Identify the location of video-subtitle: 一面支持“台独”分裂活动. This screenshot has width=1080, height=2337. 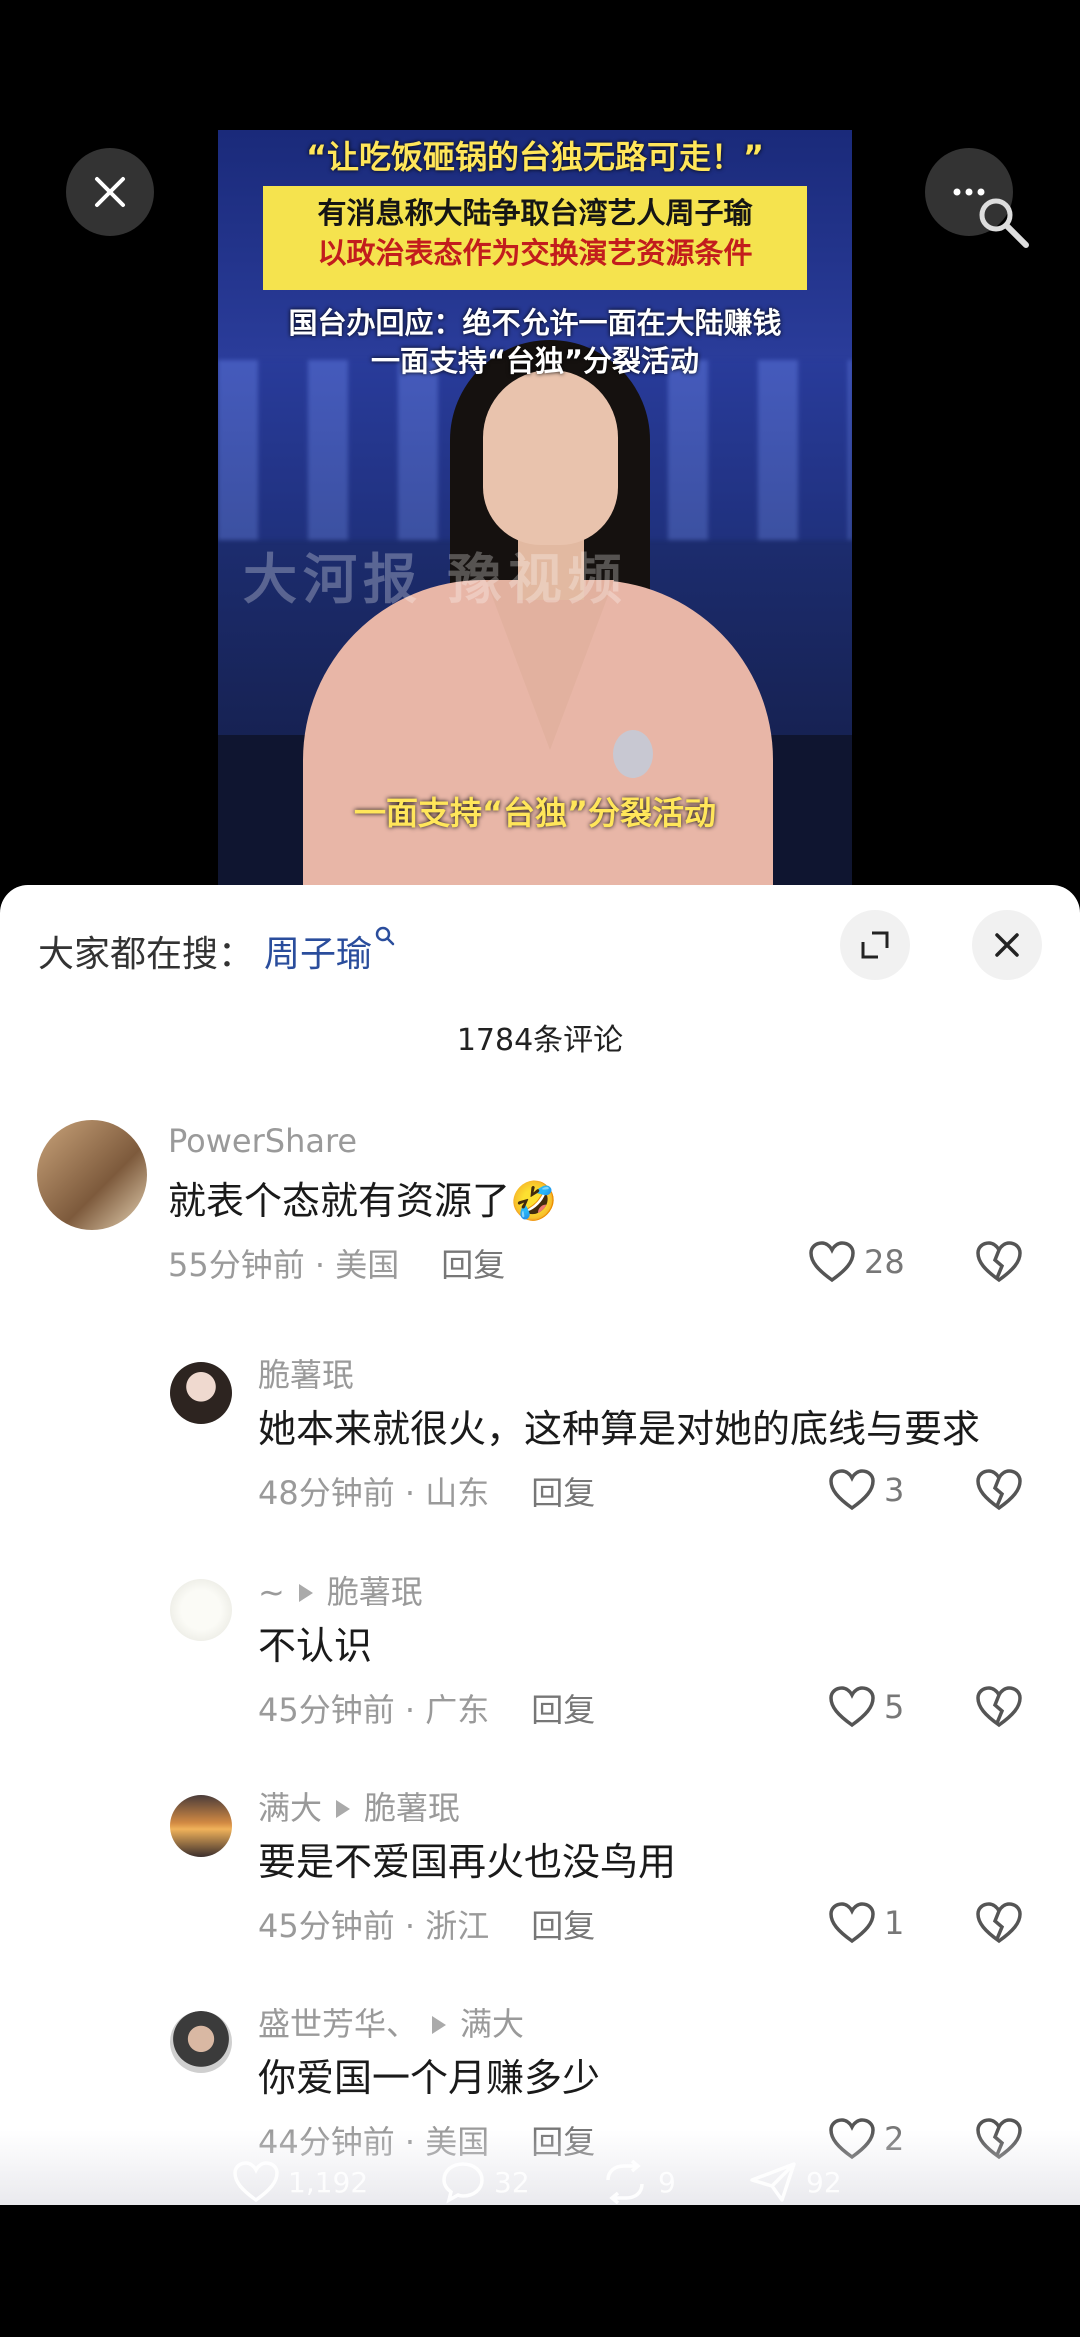
(535, 813).